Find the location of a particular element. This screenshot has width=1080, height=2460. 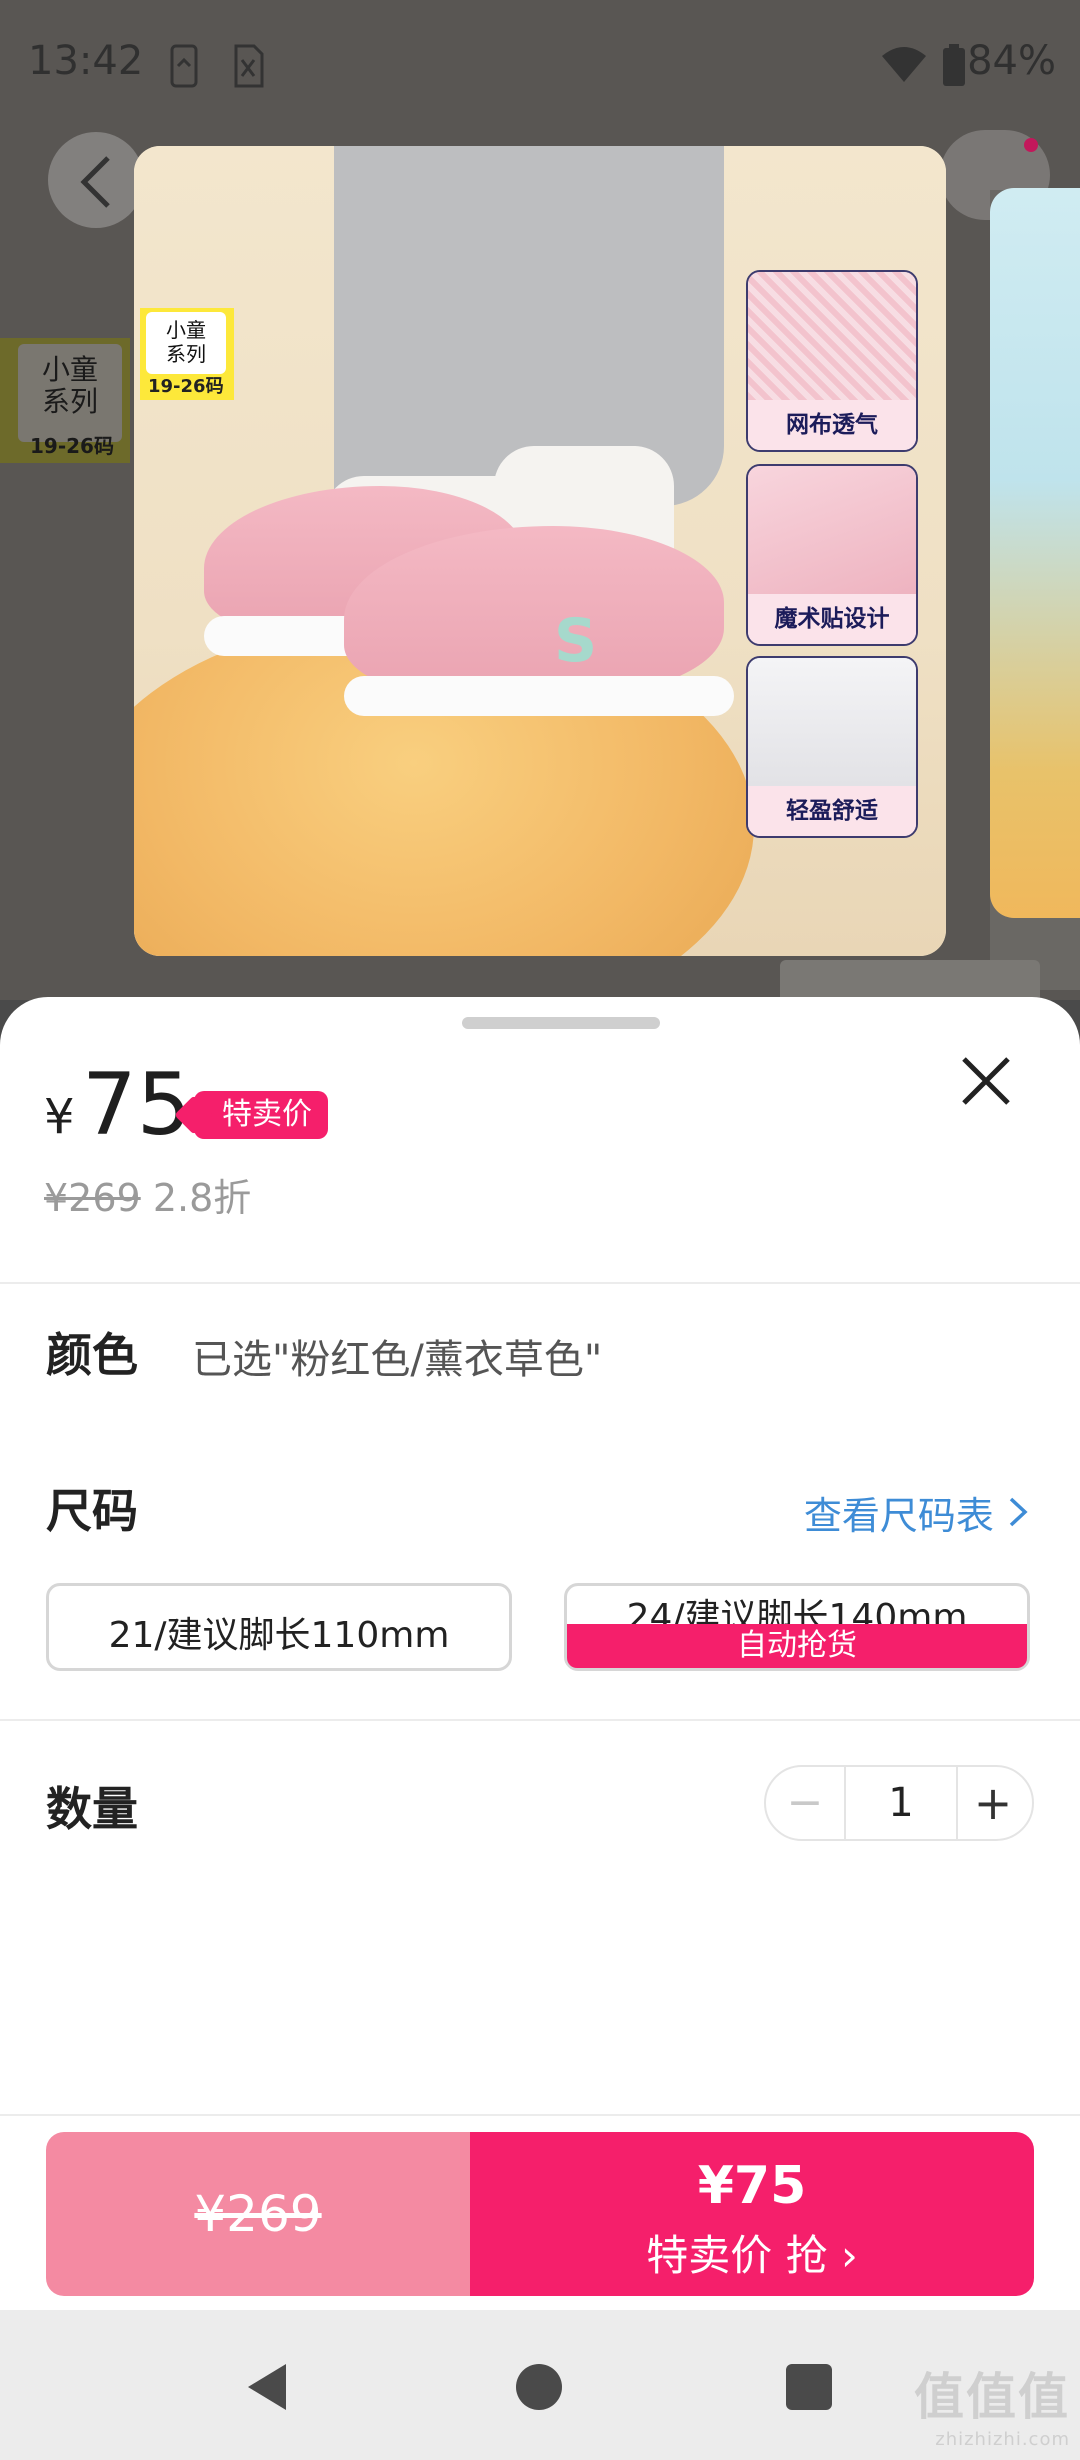

watermark-text: 值值值 is located at coordinates (992, 2397).